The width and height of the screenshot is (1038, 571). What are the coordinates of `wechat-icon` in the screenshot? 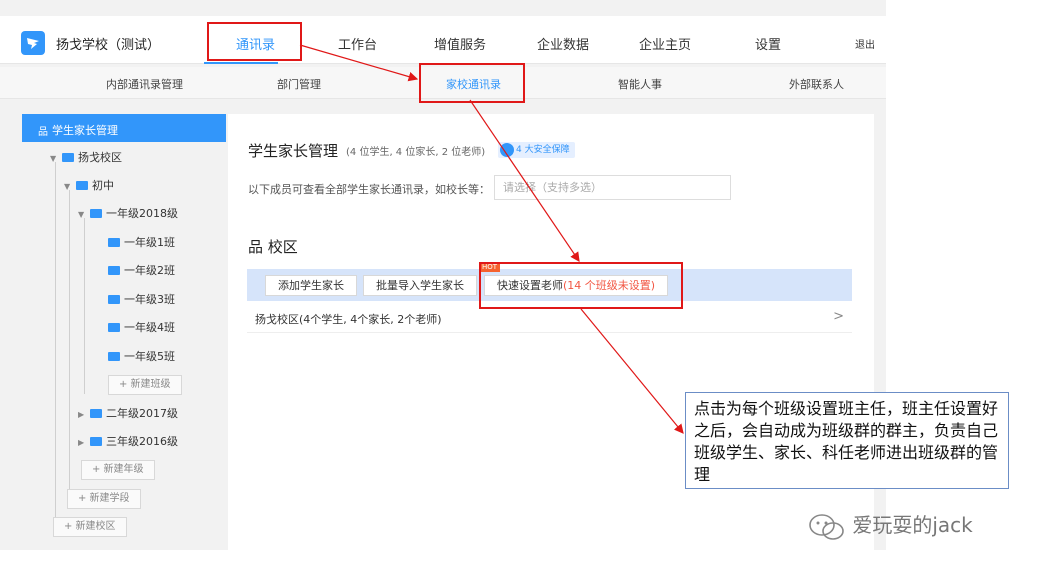 It's located at (826, 526).